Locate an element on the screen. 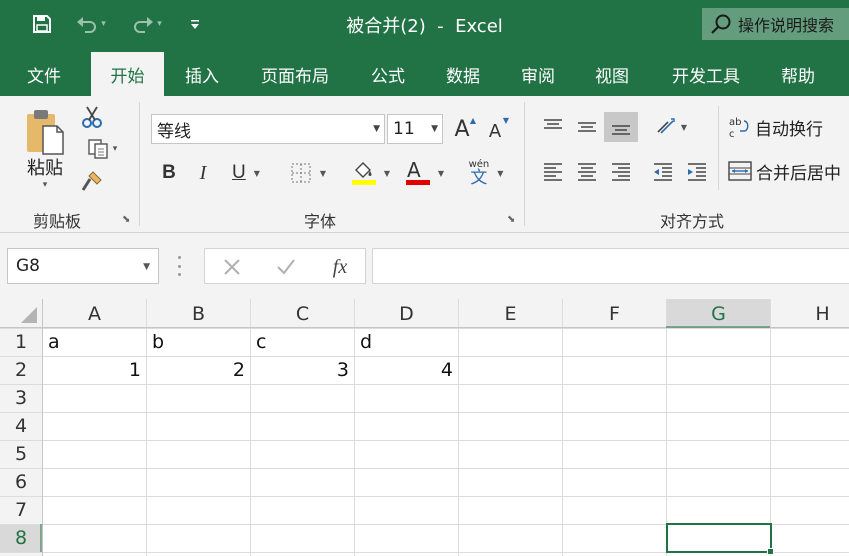 The image size is (849, 556). column-header-h: H is located at coordinates (810, 313).